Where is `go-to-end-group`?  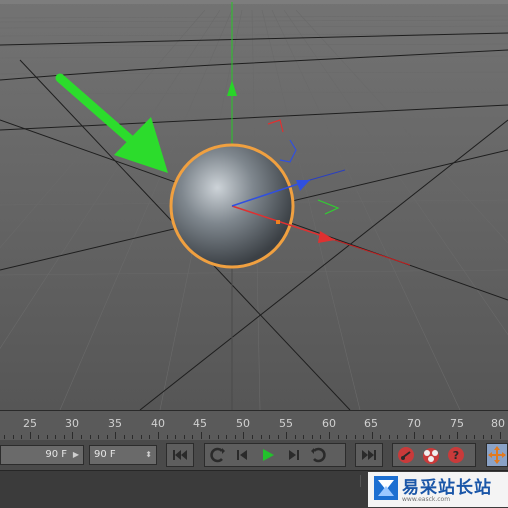 go-to-end-group is located at coordinates (369, 455).